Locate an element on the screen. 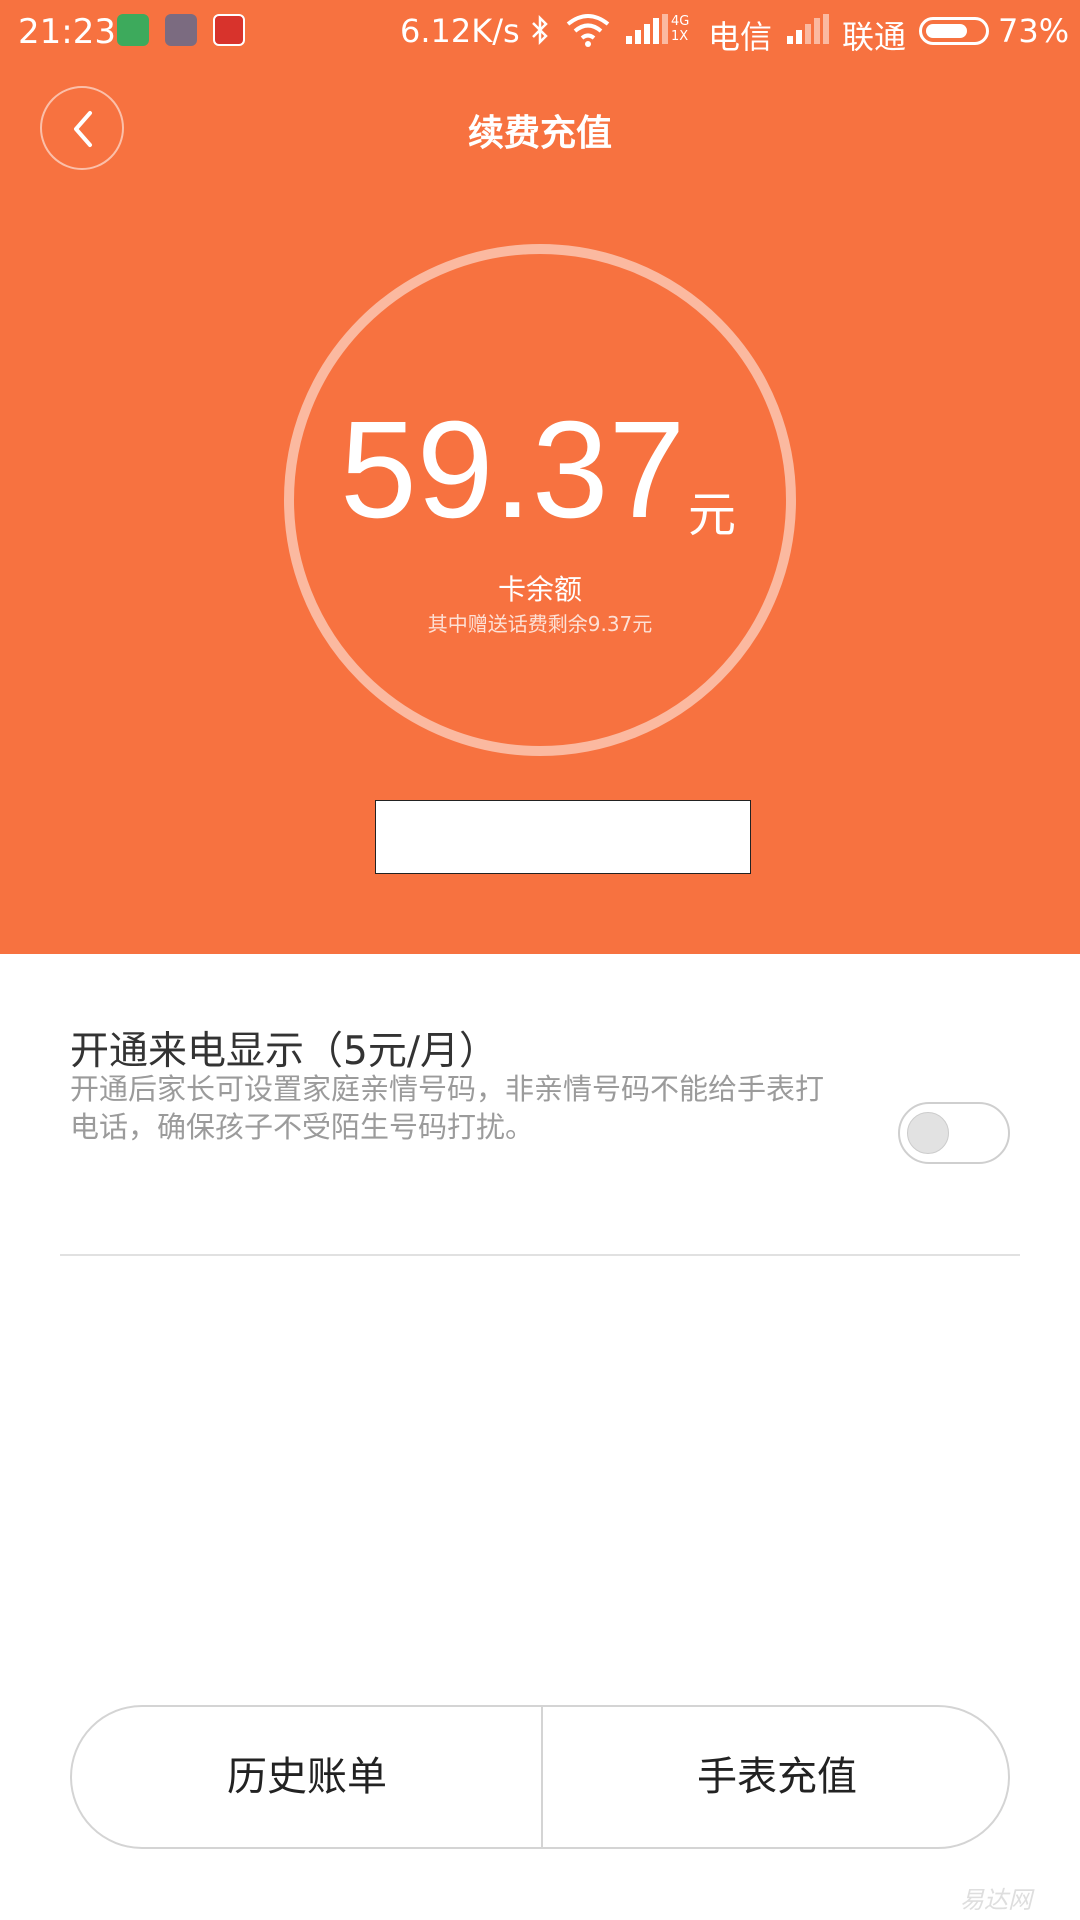 The height and width of the screenshot is (1920, 1080). caller-id-setting-title: 开通来电显示（5元/月） is located at coordinates (284, 1051).